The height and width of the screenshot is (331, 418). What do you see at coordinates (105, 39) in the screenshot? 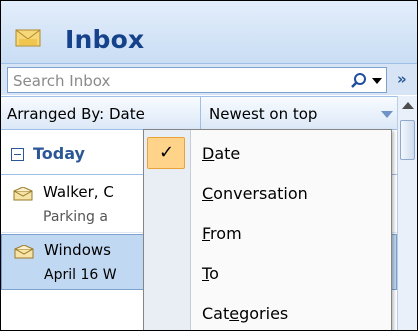
I see `folder-title: Inbox` at bounding box center [105, 39].